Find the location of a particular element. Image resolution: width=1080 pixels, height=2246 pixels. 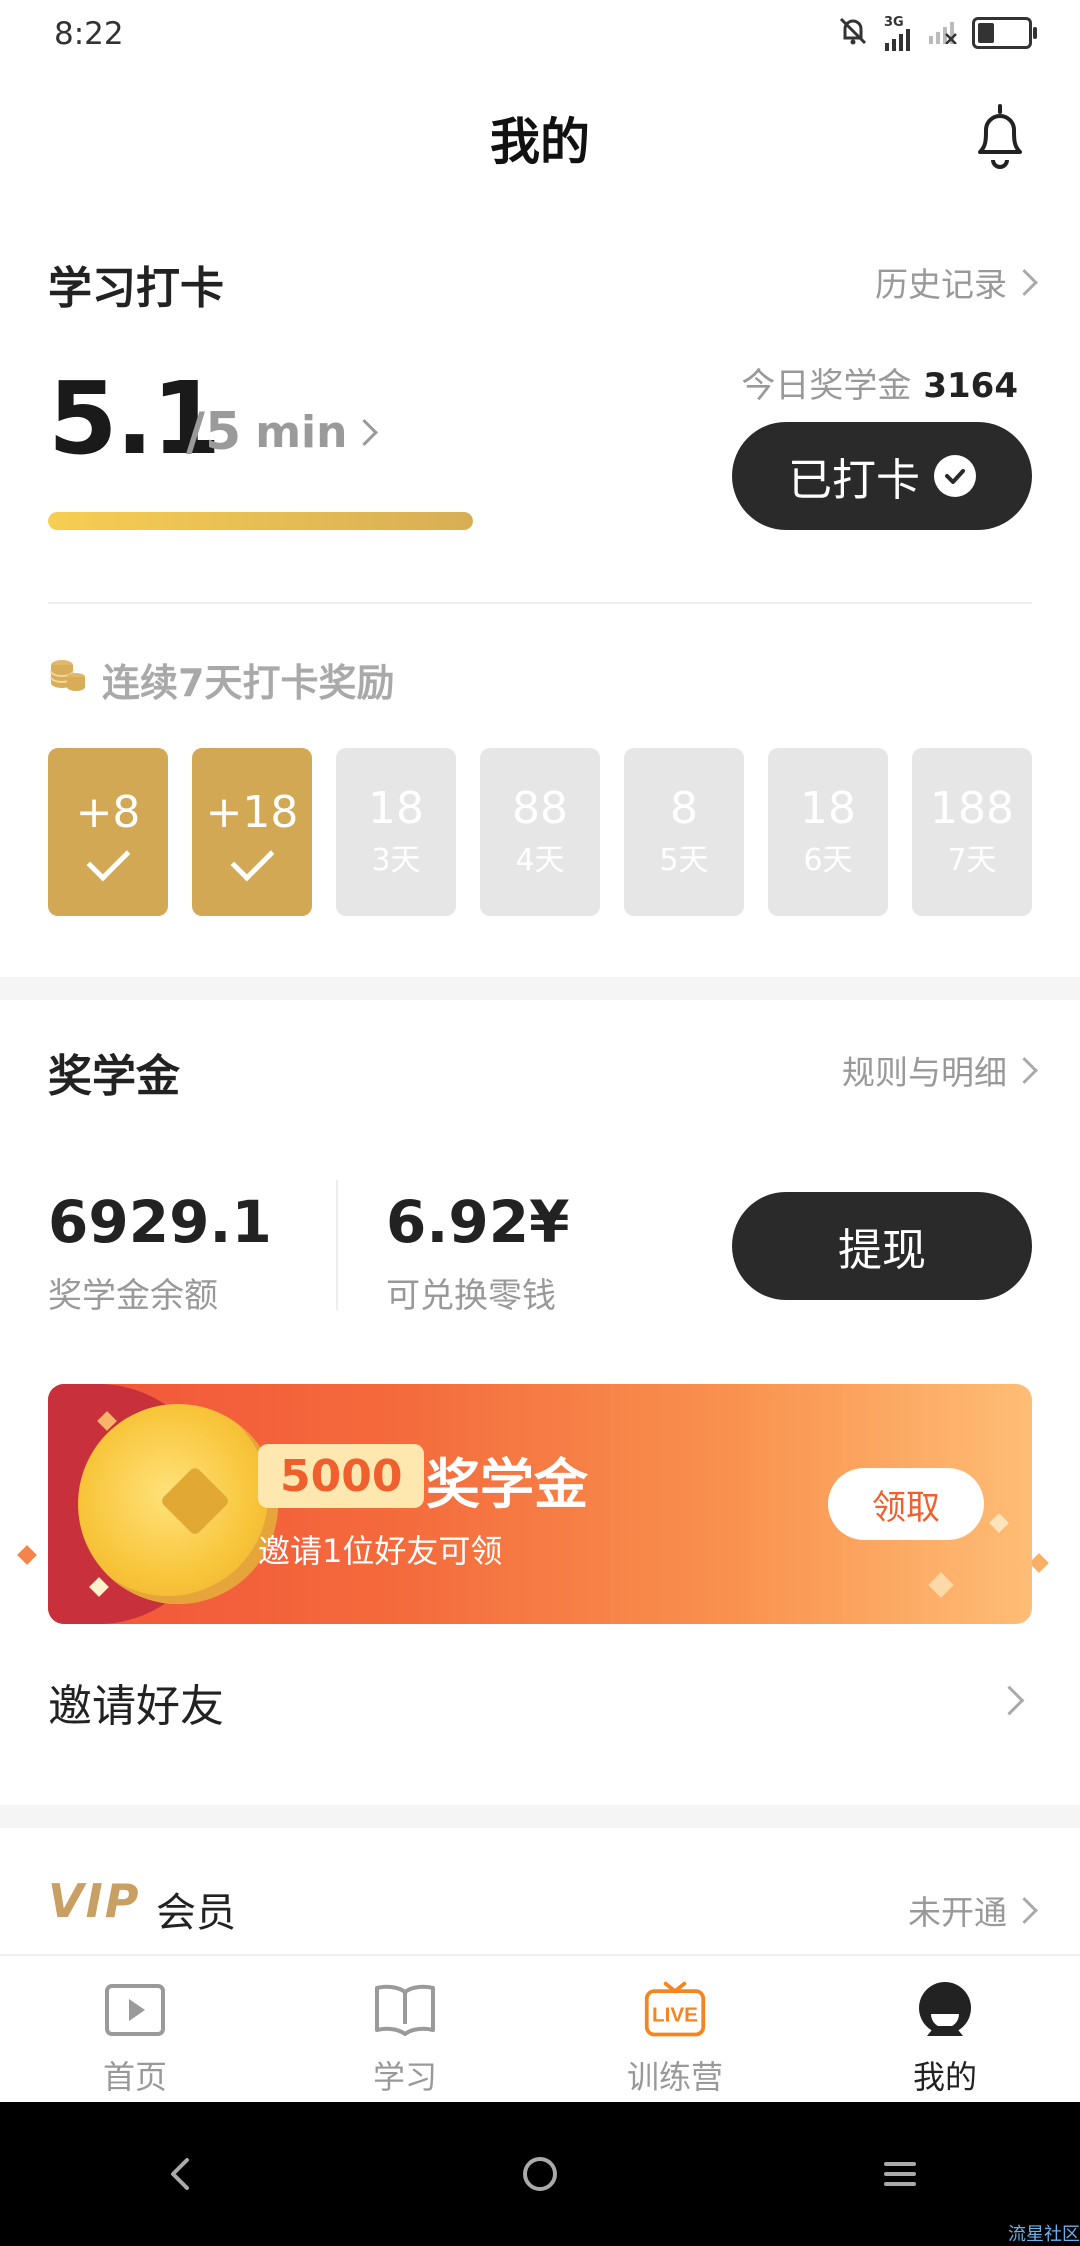

history-link: 历史记录 is located at coordinates (956, 282).